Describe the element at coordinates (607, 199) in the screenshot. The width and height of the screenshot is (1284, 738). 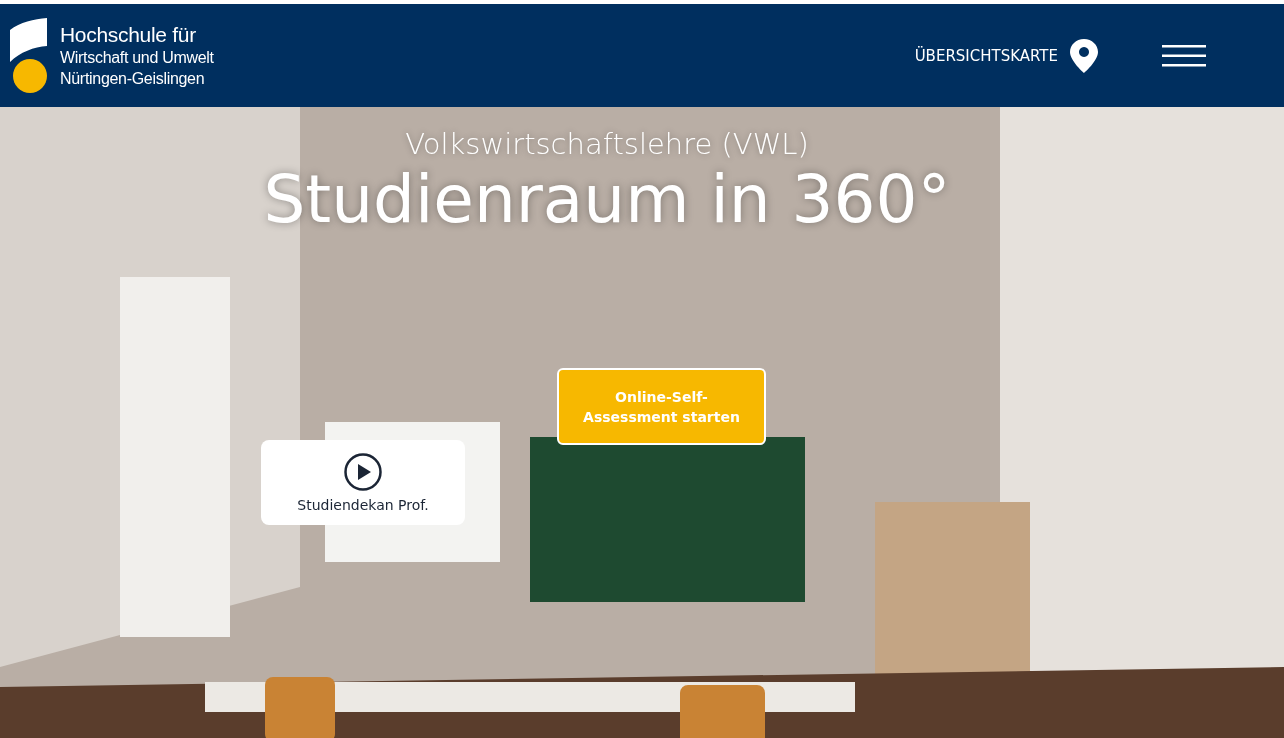
I see `page-title: Studienraum in 360°` at that location.